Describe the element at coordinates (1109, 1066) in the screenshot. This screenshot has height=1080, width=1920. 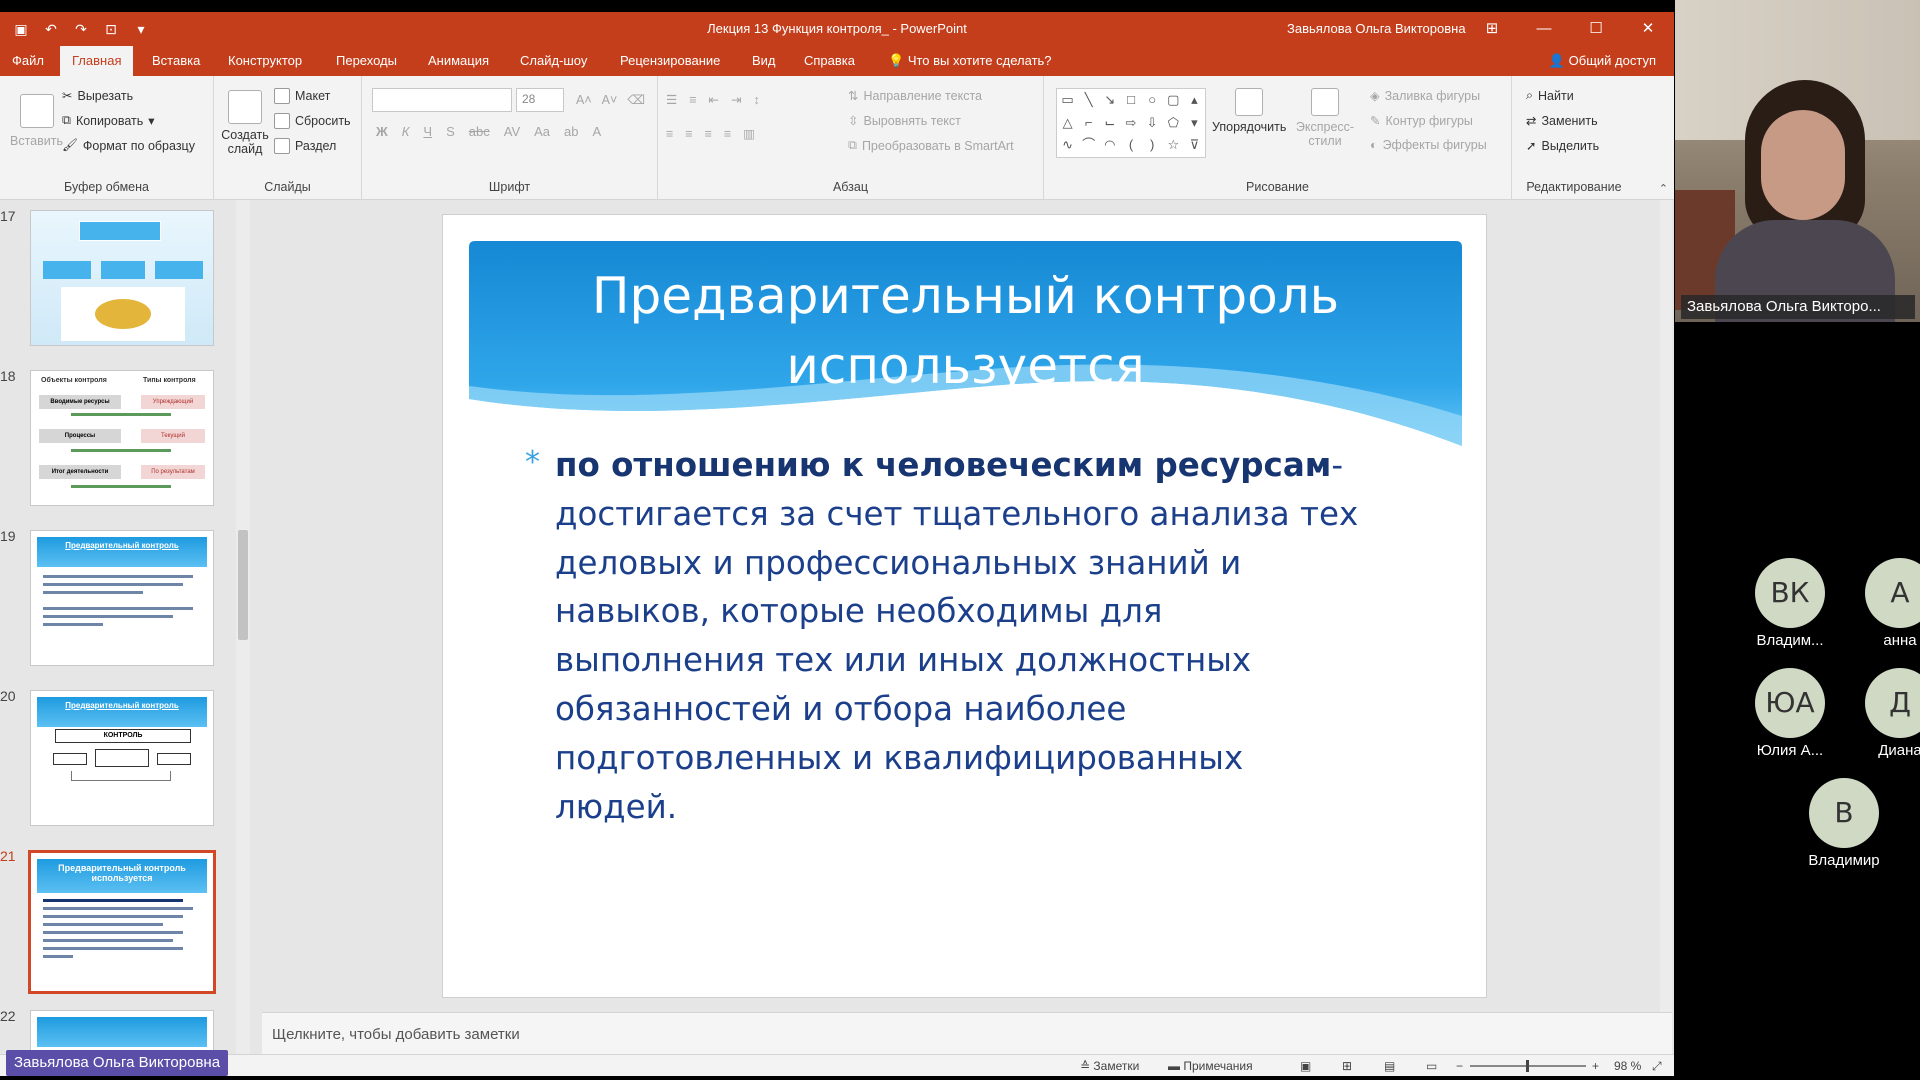
I see `notes-toggle: ≙ Заметки` at that location.